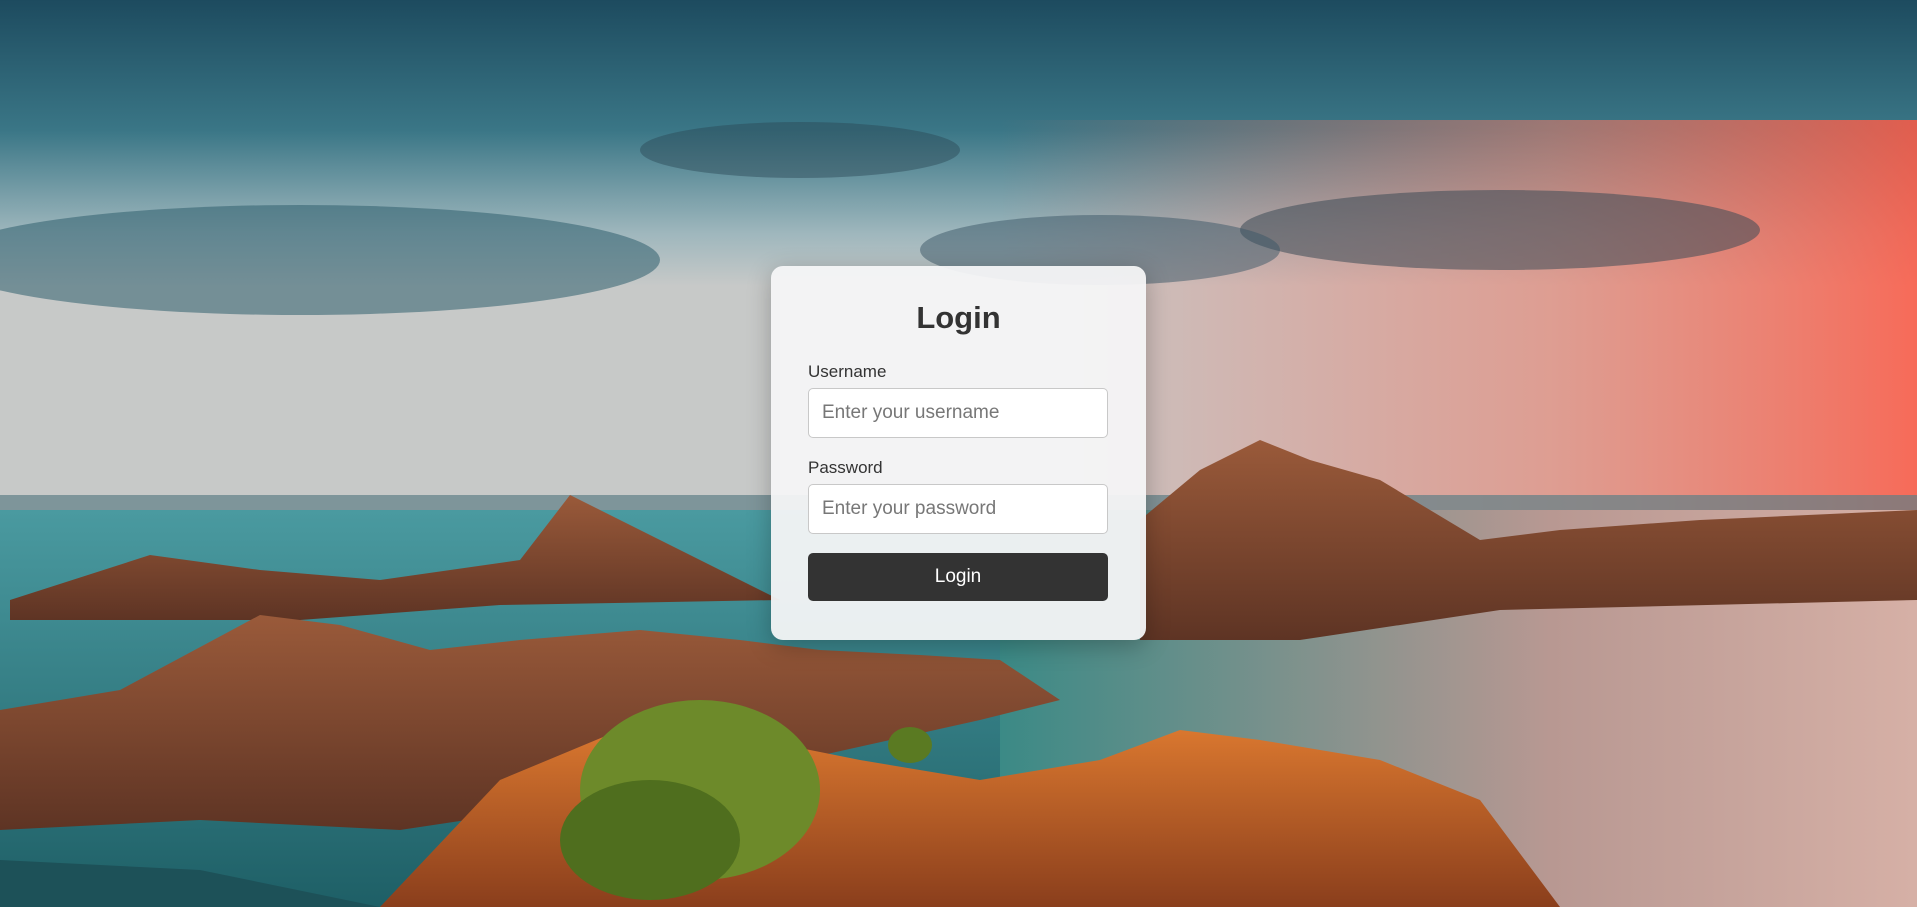 The height and width of the screenshot is (907, 1917). Describe the element at coordinates (958, 317) in the screenshot. I see `login-title: Login` at that location.